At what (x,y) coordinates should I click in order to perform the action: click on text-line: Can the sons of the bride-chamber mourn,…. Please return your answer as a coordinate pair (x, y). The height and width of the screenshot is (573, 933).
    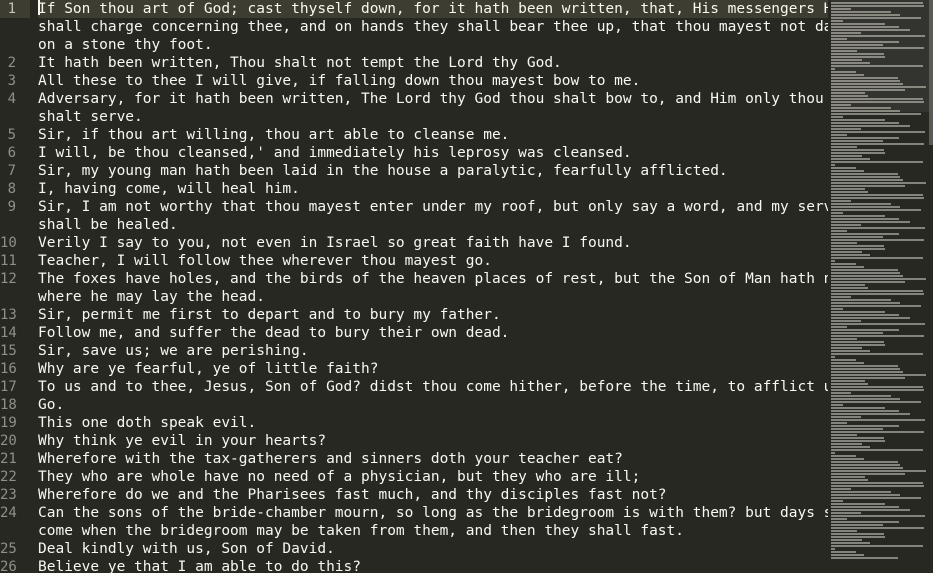
    Looking at the image, I should click on (433, 513).